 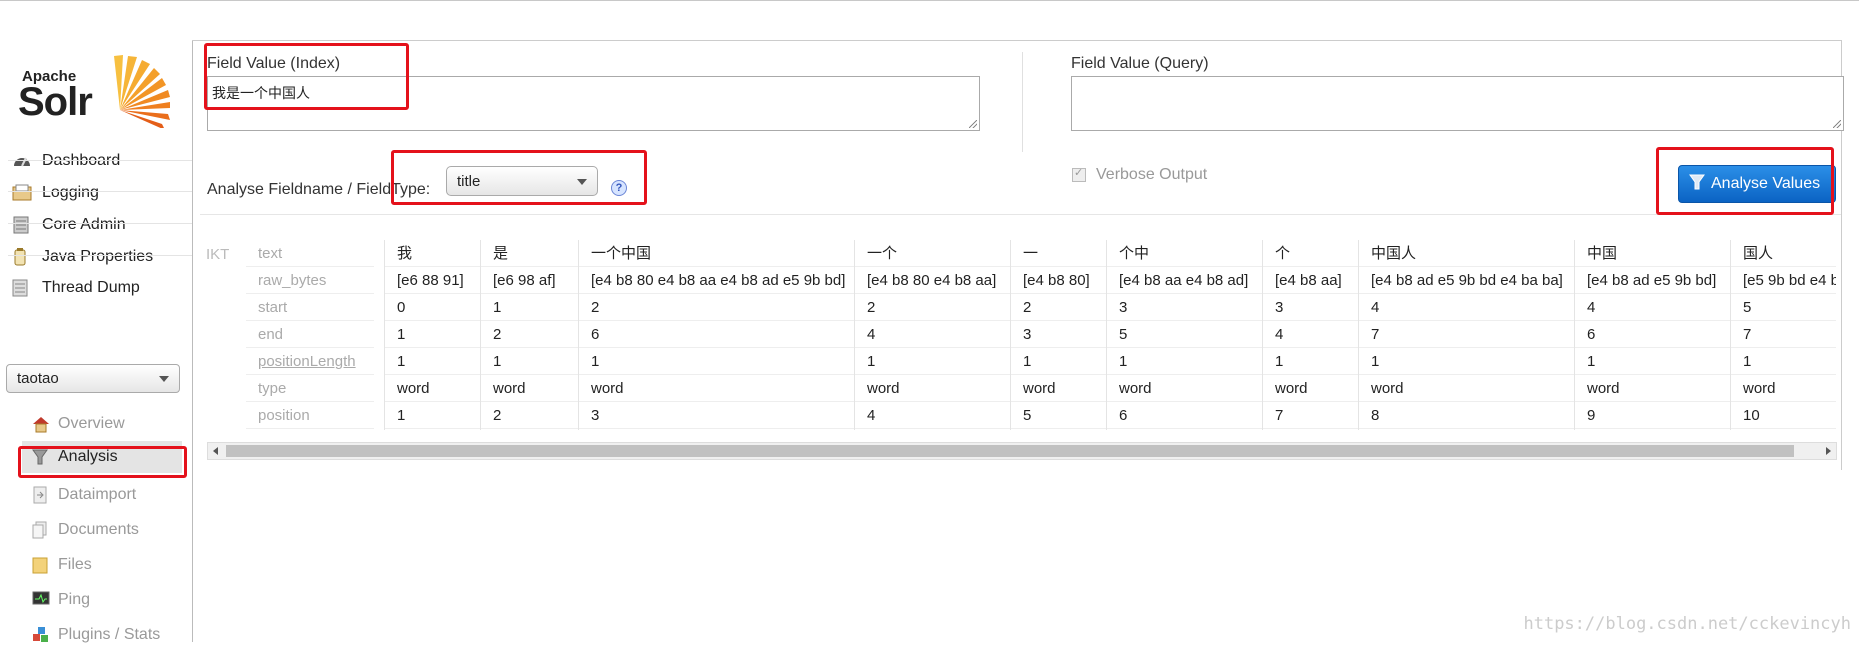 What do you see at coordinates (164, 379) in the screenshot?
I see `chevron-down-icon` at bounding box center [164, 379].